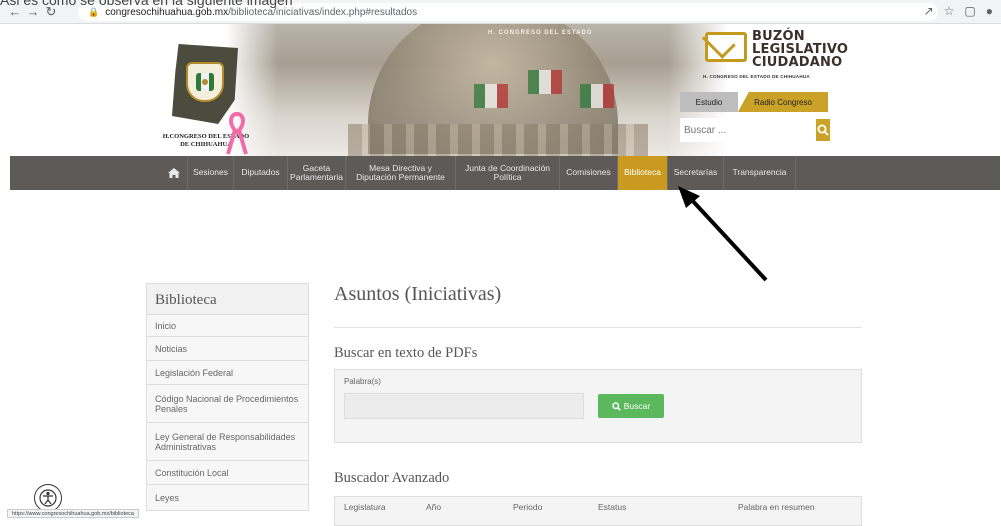 This screenshot has width=1001, height=526. What do you see at coordinates (227, 498) in the screenshot?
I see `sidebar-item-leyes: Leyes` at bounding box center [227, 498].